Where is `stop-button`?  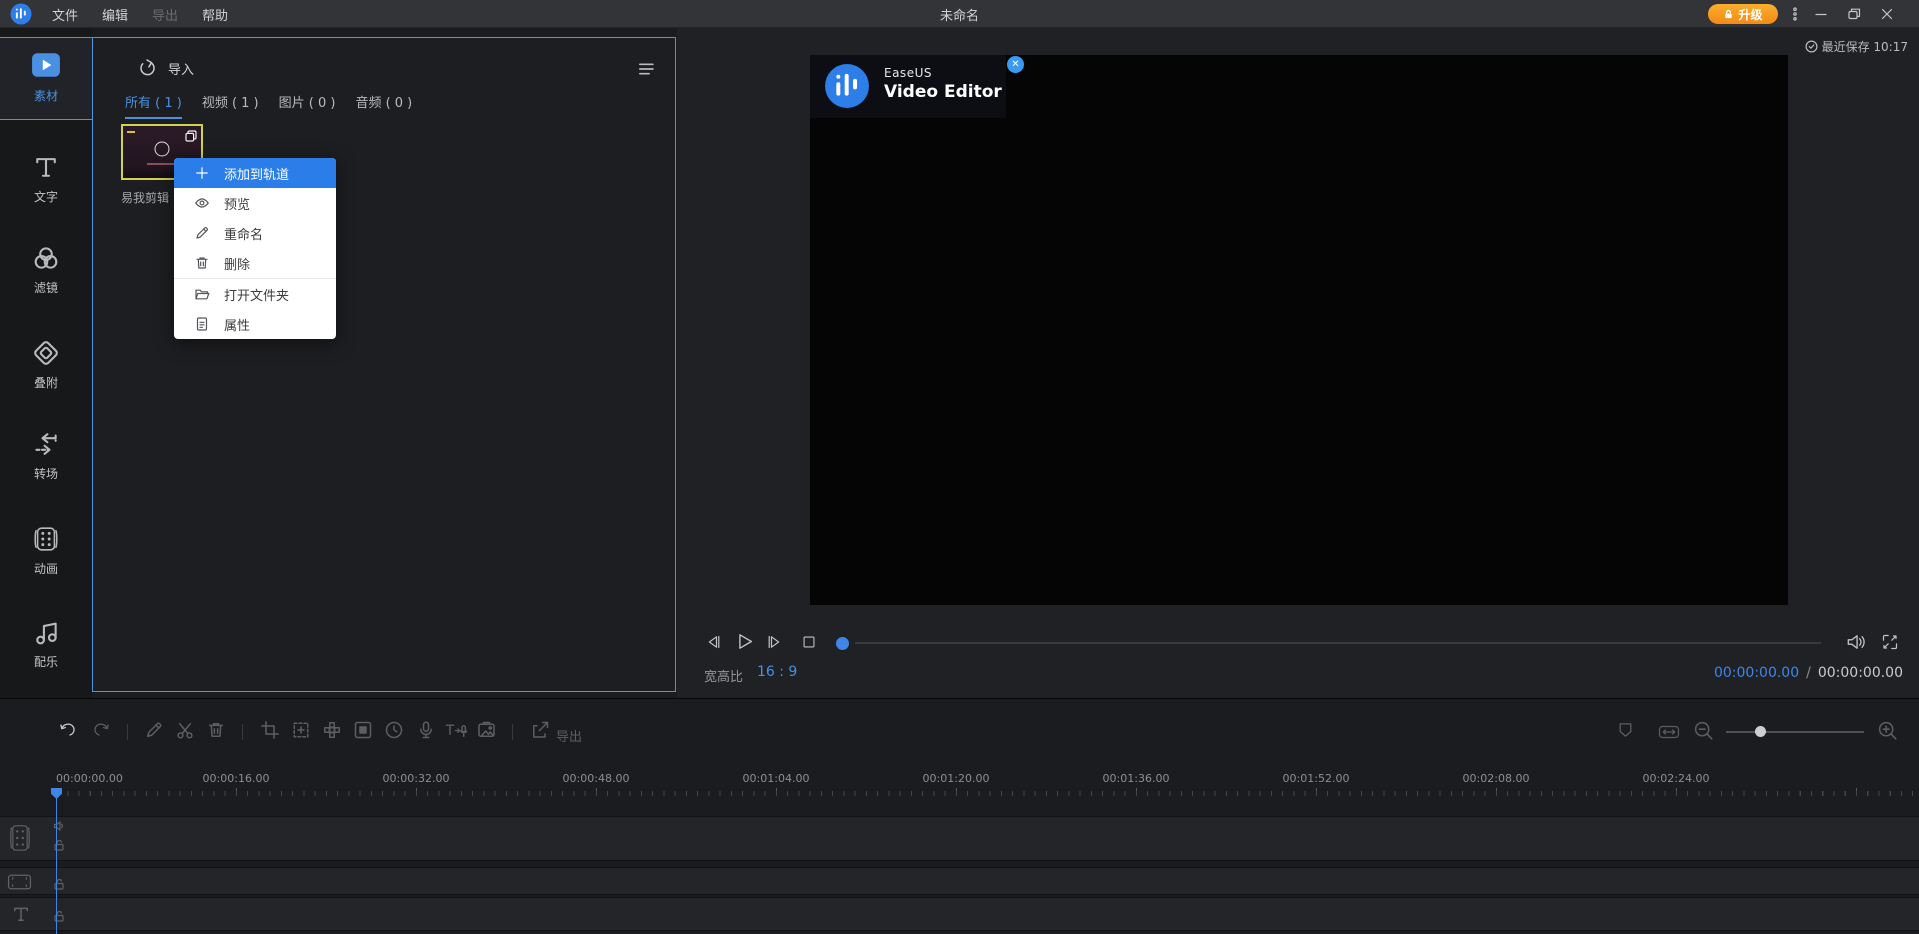 stop-button is located at coordinates (809, 642).